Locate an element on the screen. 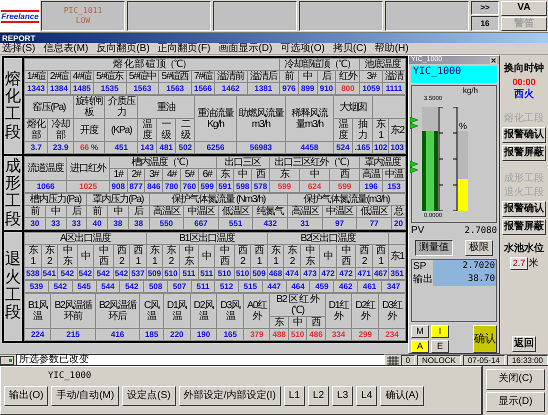 This screenshot has width=548, height=415. view-button: 测量值 is located at coordinates (434, 248).